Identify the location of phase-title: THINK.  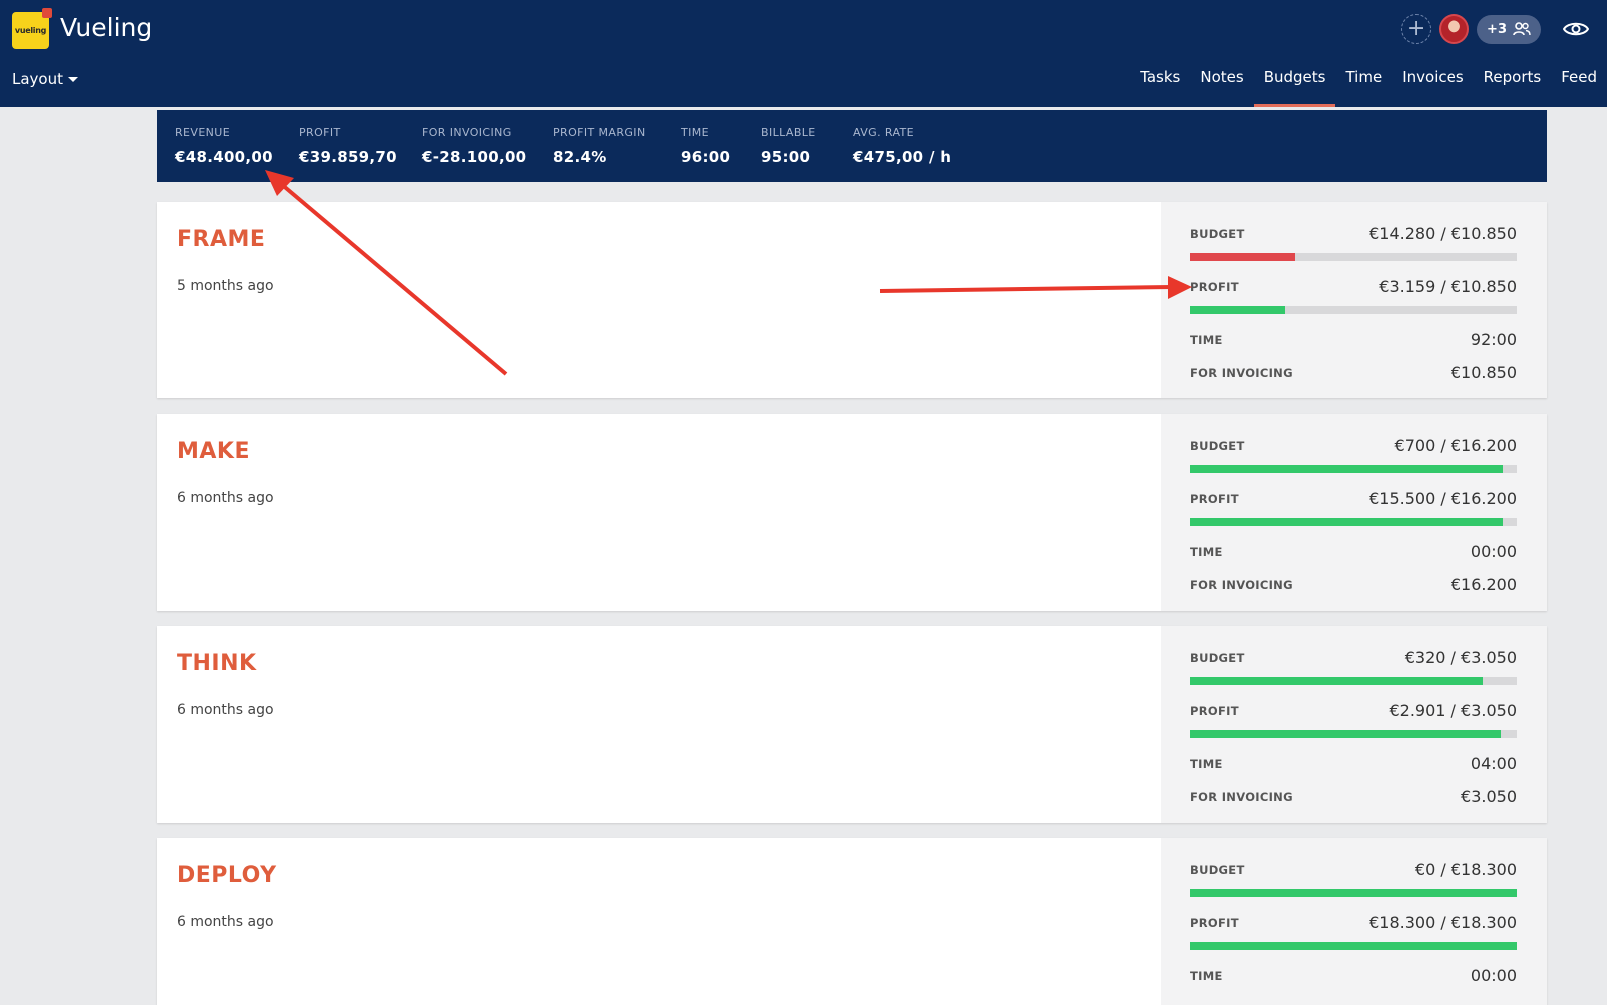
(217, 663).